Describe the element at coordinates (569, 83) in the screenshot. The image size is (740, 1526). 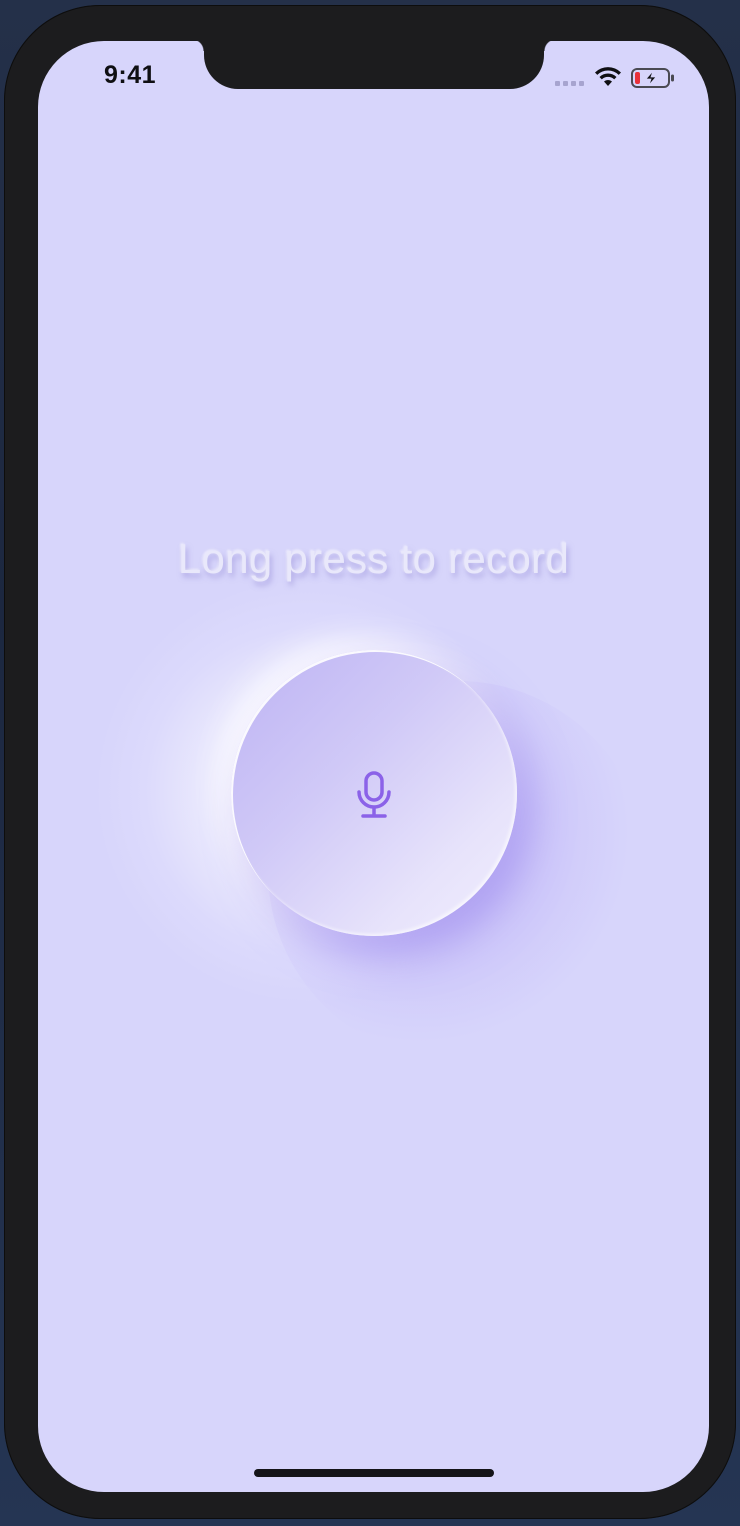
I see `signal-icon` at that location.